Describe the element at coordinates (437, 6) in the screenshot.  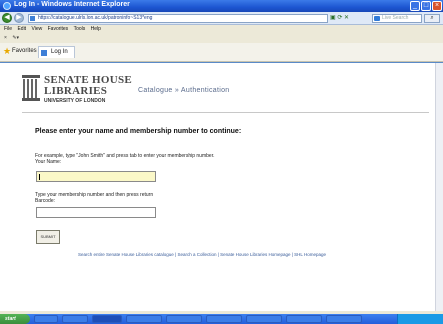
I see `close-button: ×` at that location.